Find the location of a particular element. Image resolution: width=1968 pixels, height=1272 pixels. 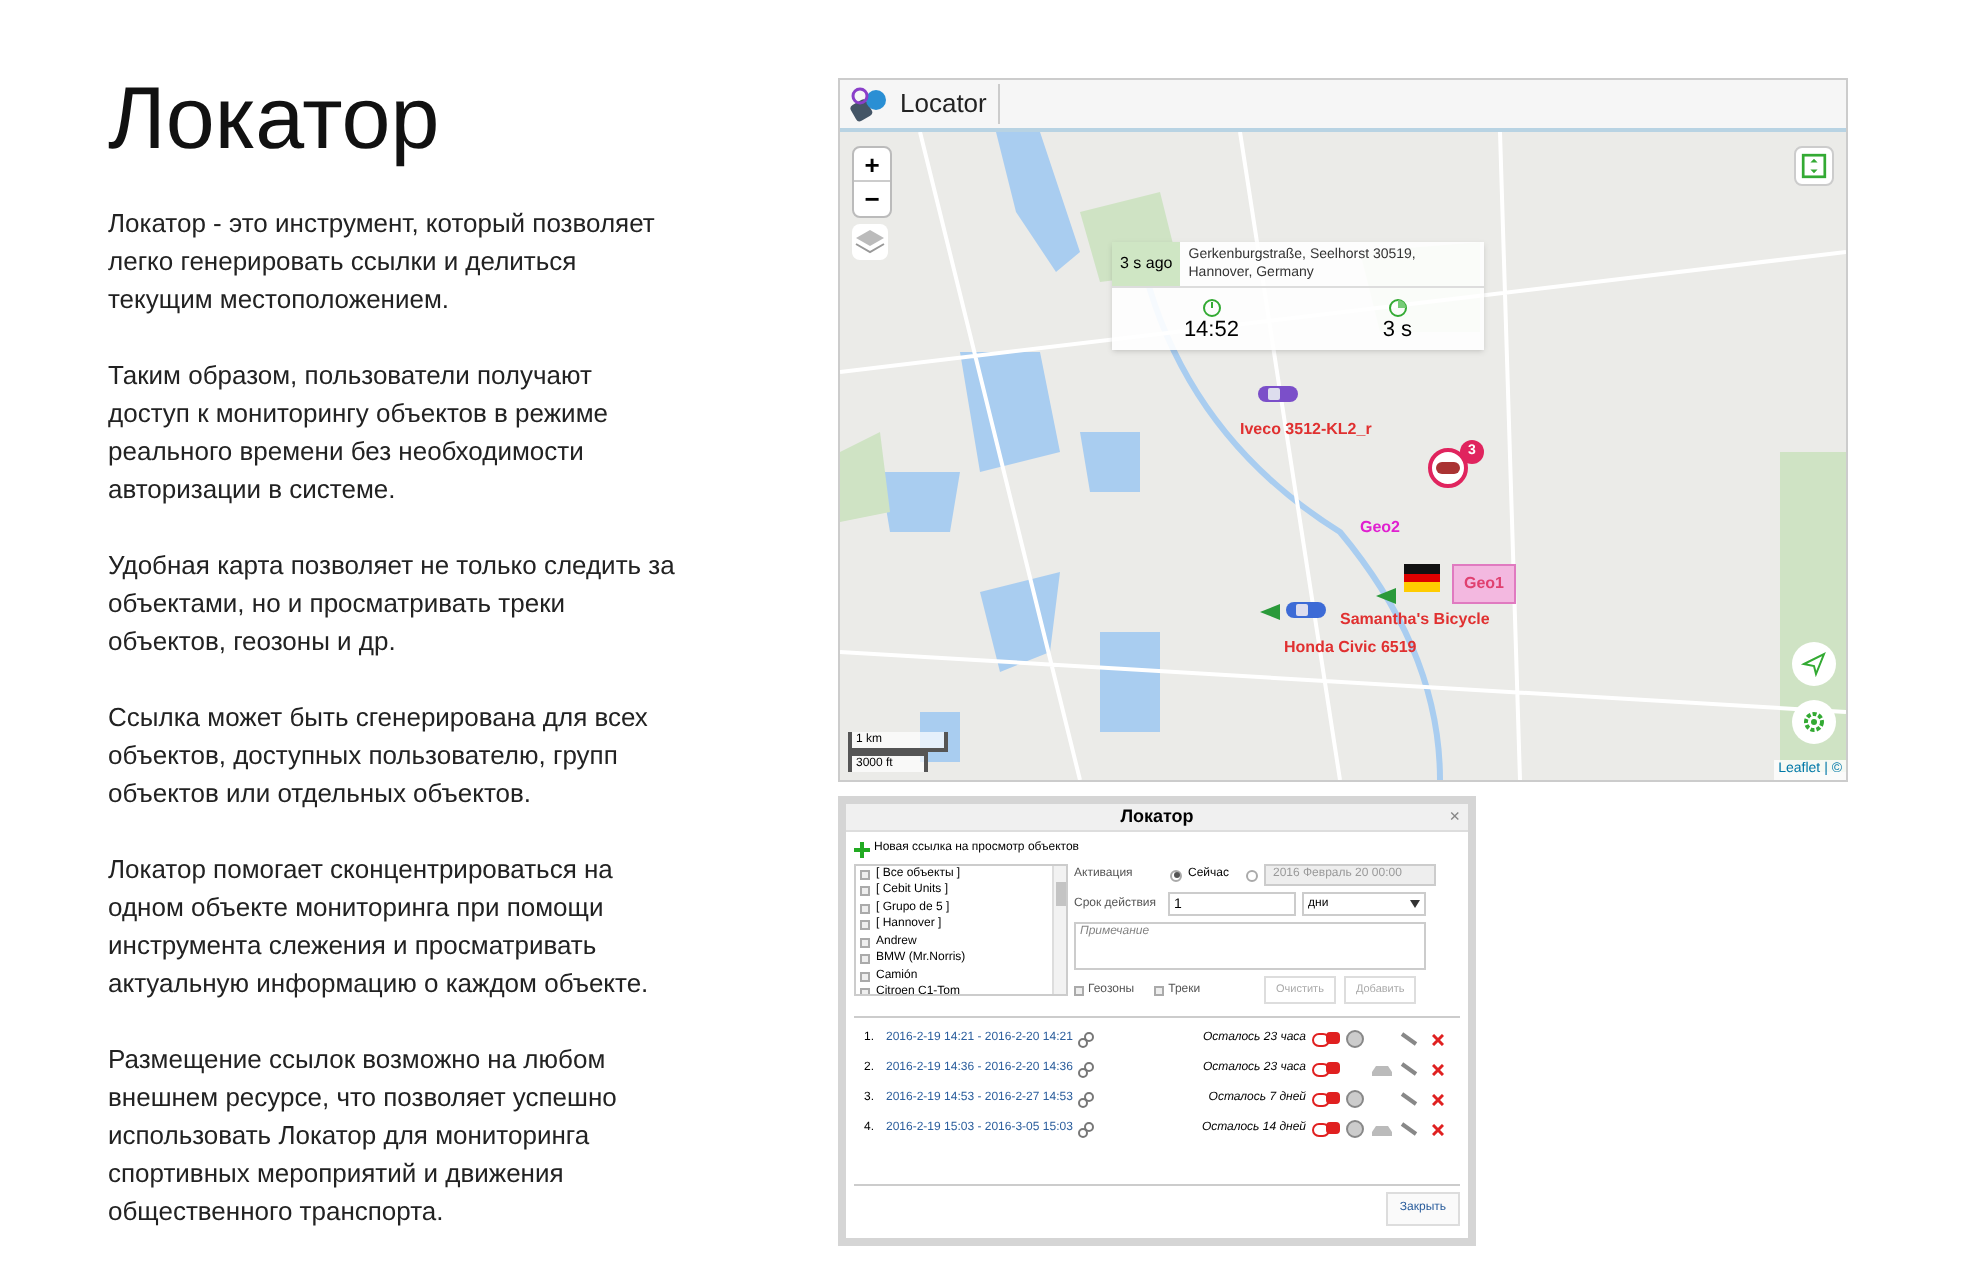

app-title: Locator is located at coordinates (950, 104).